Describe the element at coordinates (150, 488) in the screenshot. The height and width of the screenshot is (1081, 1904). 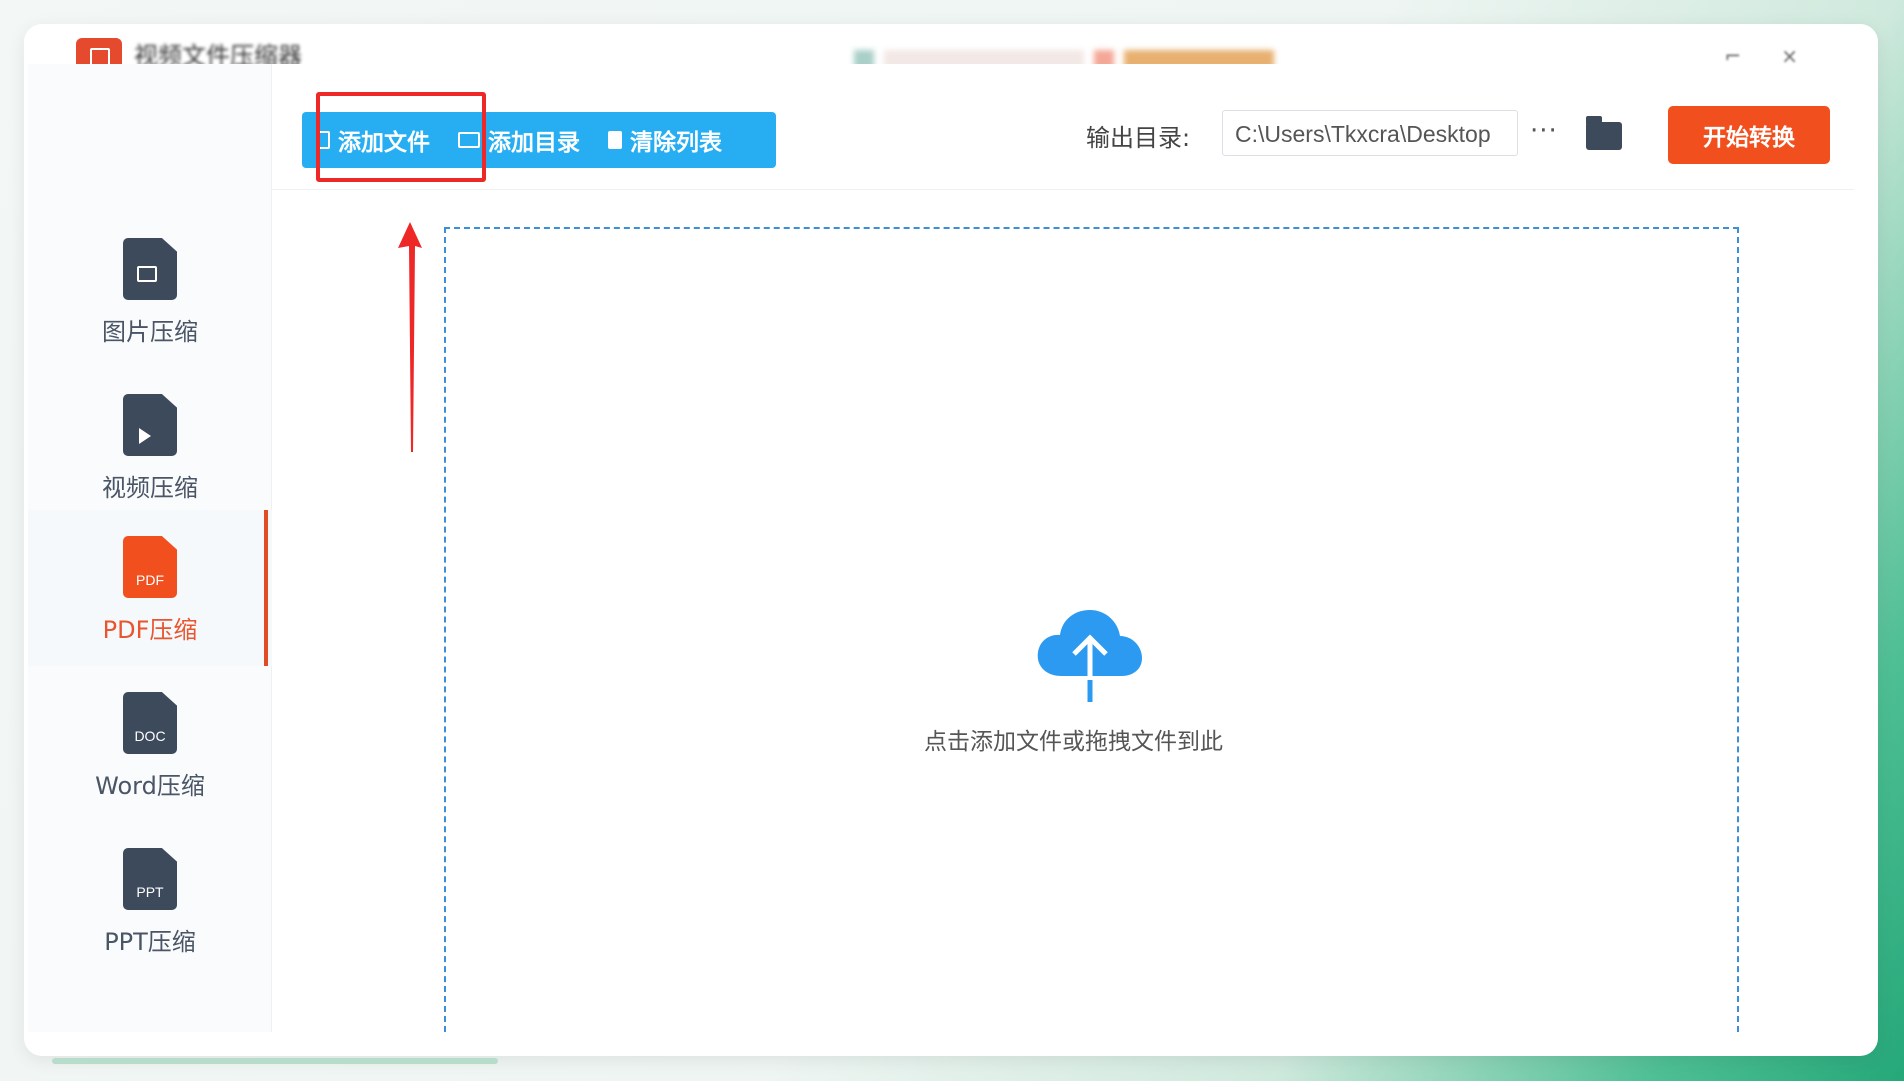
I see `sidebar-item-label: 视频压缩` at that location.